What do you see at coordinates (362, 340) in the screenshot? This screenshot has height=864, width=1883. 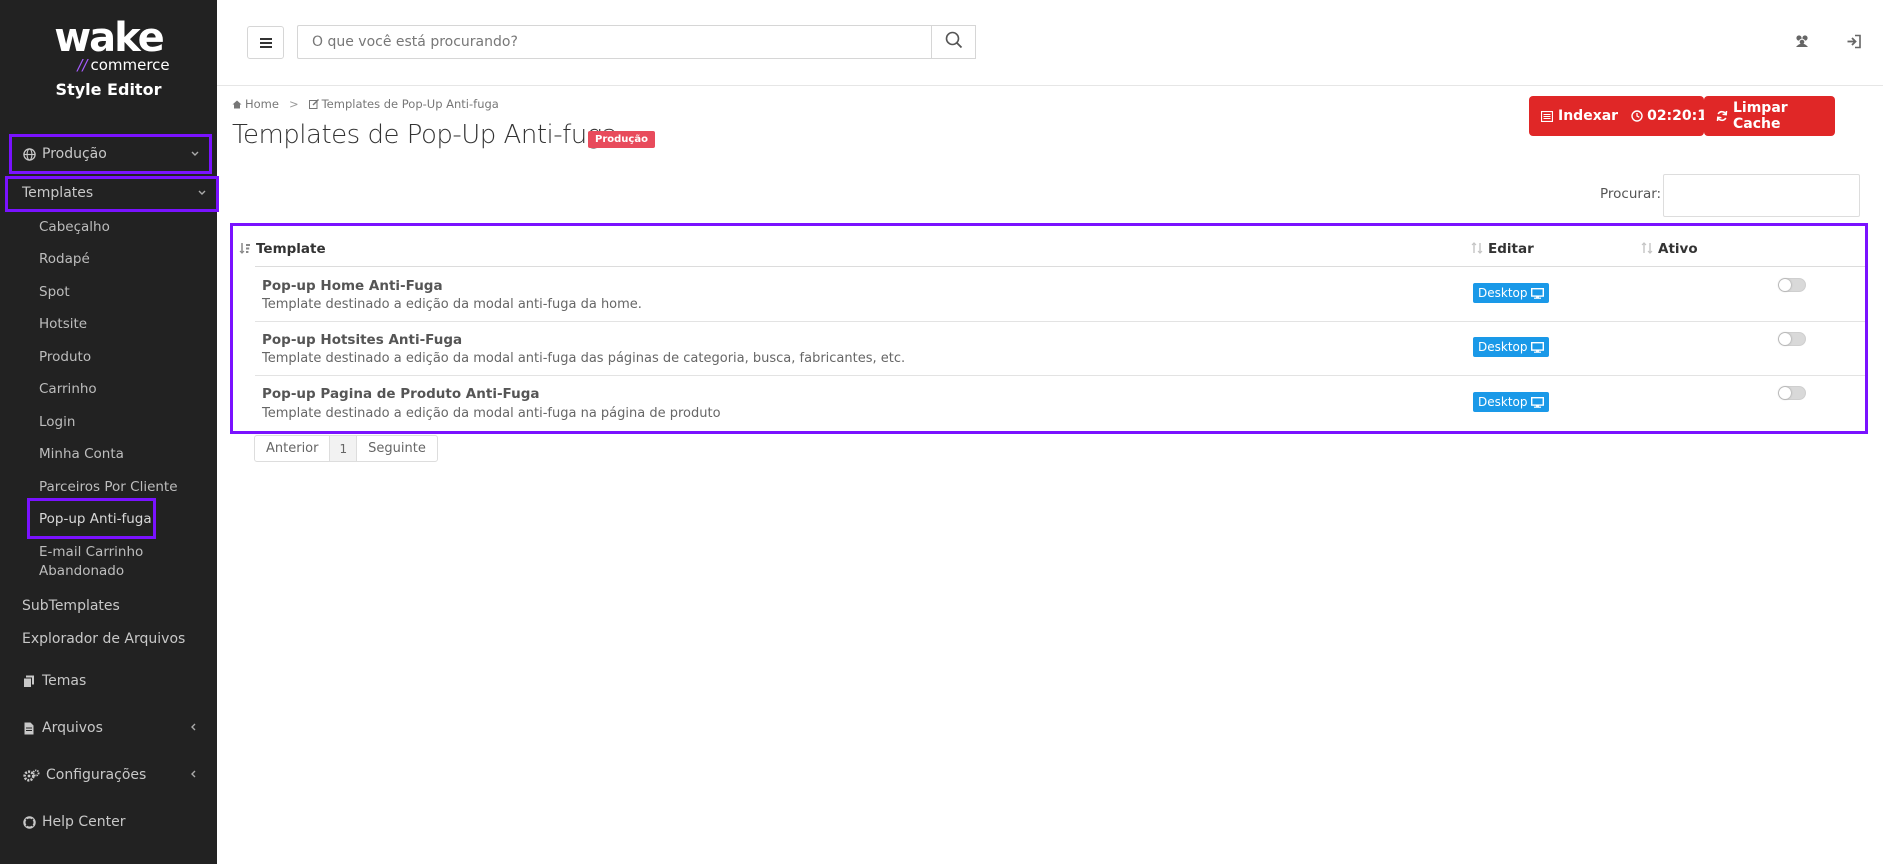 I see `row-title: Pop-up Hotsites Anti-Fuga` at bounding box center [362, 340].